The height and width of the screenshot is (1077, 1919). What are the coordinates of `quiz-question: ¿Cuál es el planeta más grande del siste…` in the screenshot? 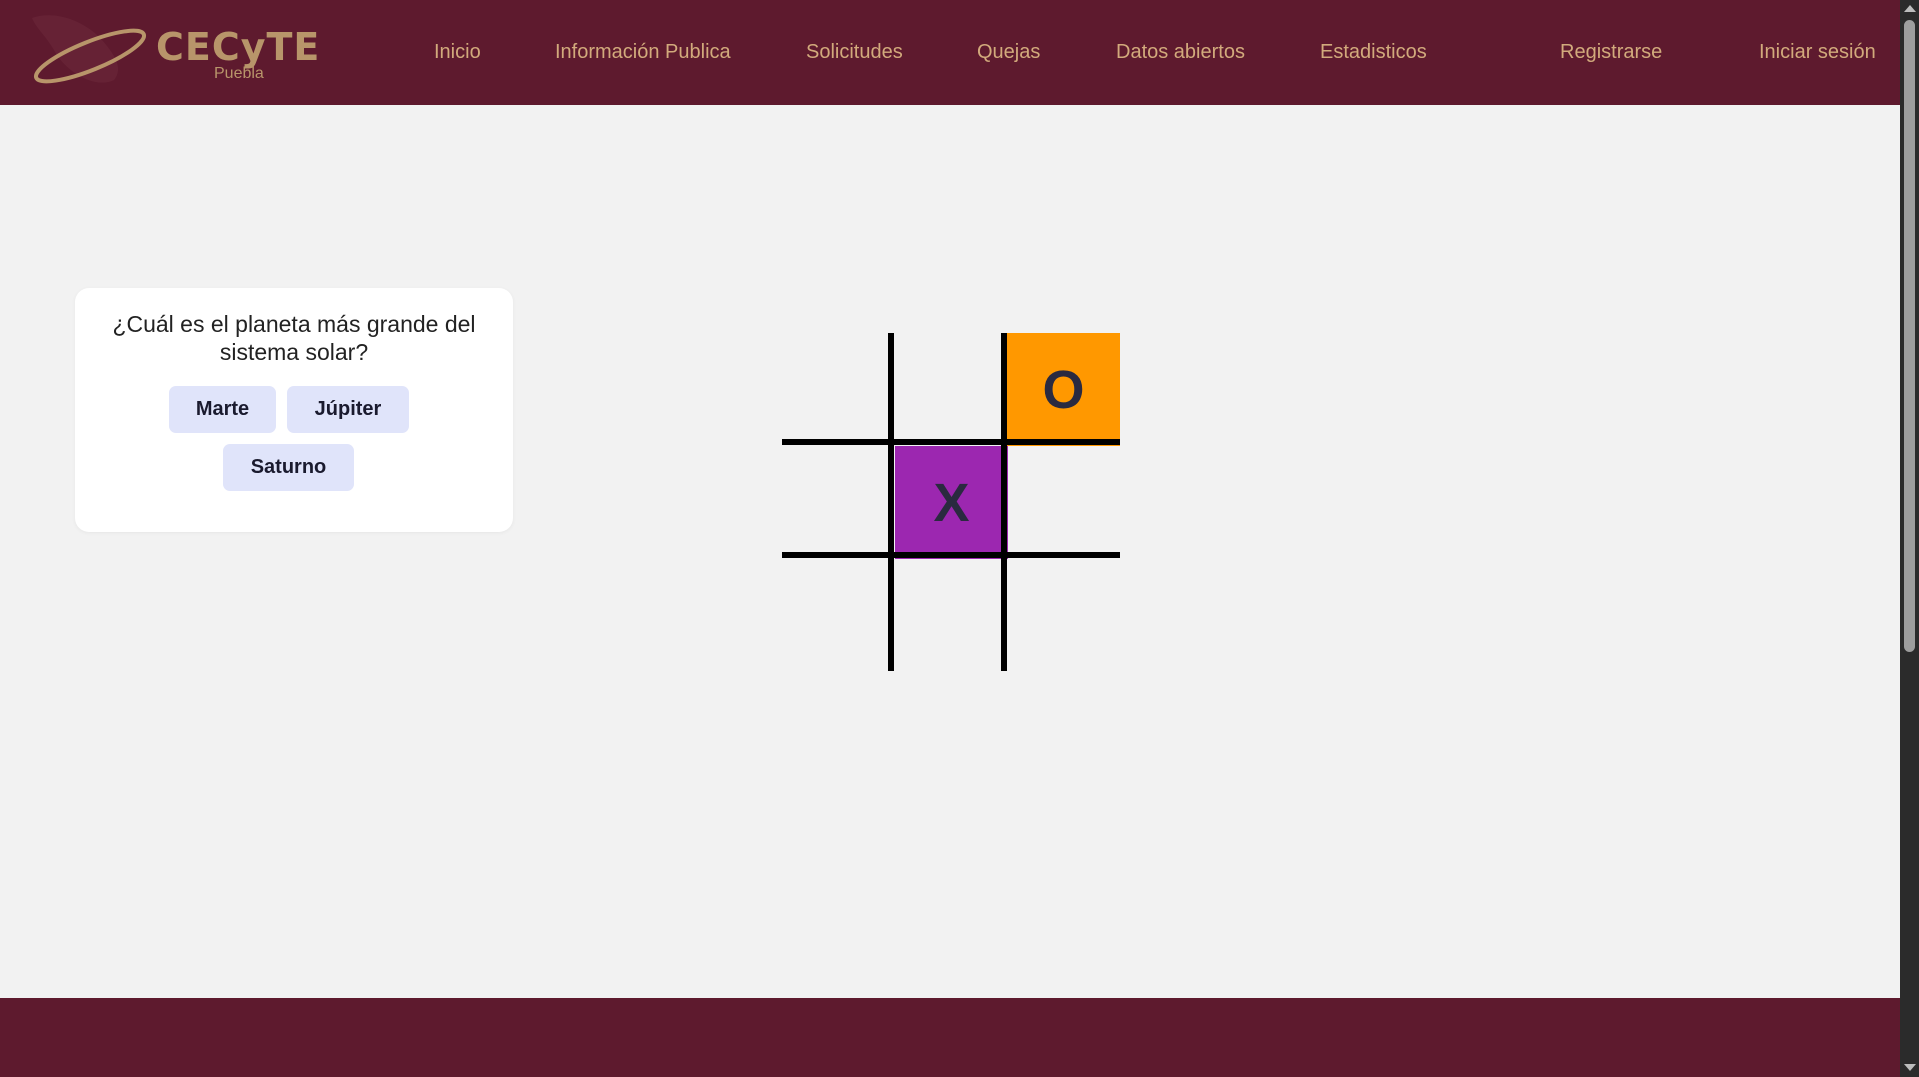 It's located at (294, 338).